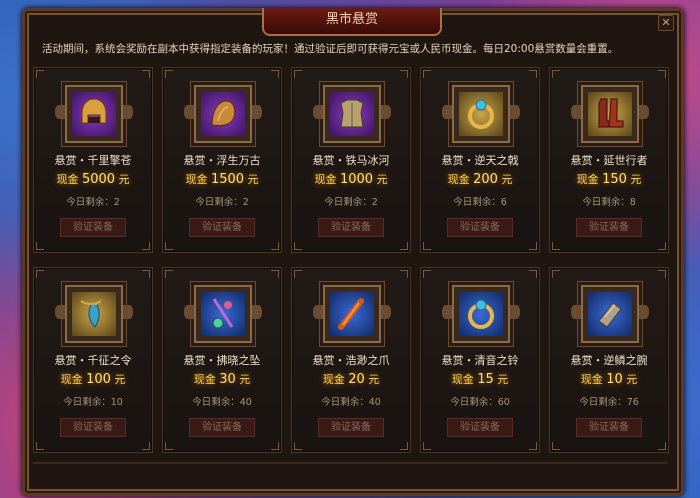  What do you see at coordinates (485, 379) in the screenshot?
I see `cash-amount: 15` at bounding box center [485, 379].